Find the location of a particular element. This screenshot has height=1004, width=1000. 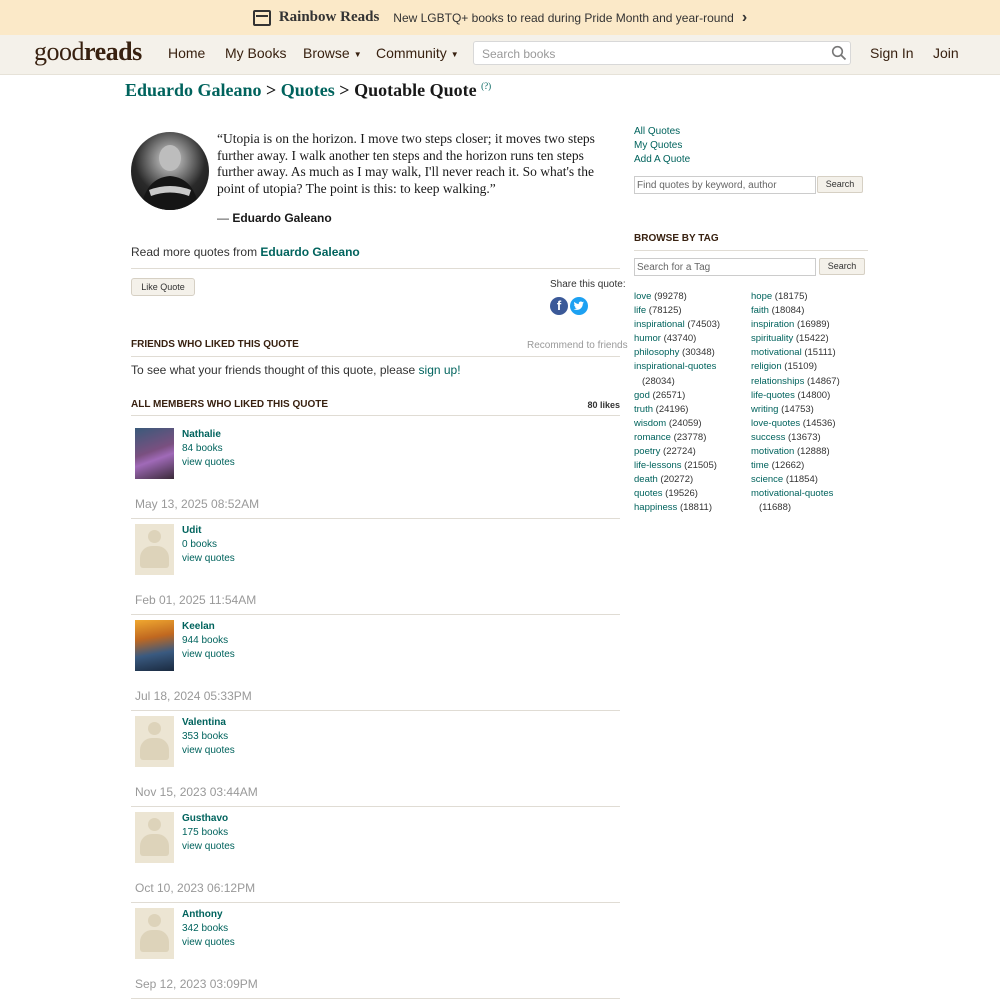

like-quote-button: Like Quote is located at coordinates (163, 287).